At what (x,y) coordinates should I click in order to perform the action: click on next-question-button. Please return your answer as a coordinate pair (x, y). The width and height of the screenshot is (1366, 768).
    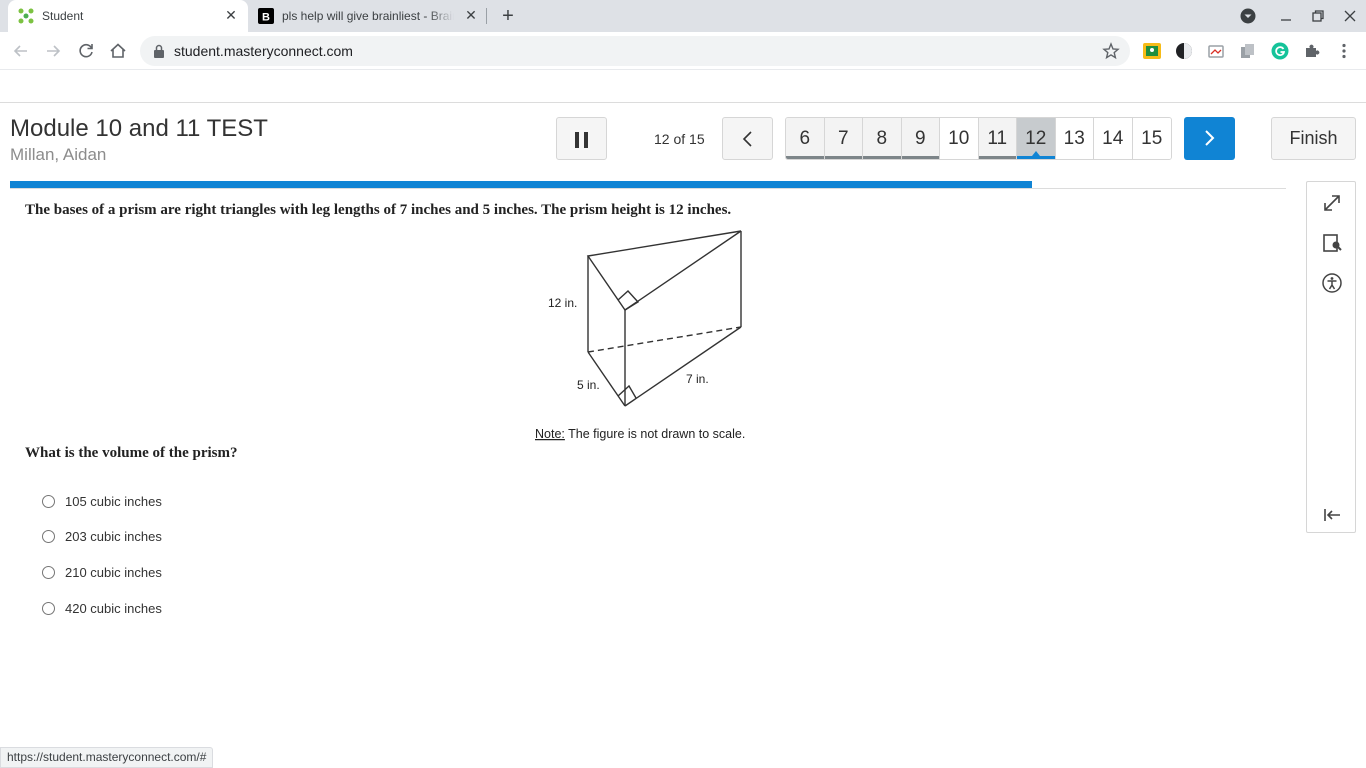
    Looking at the image, I should click on (1209, 138).